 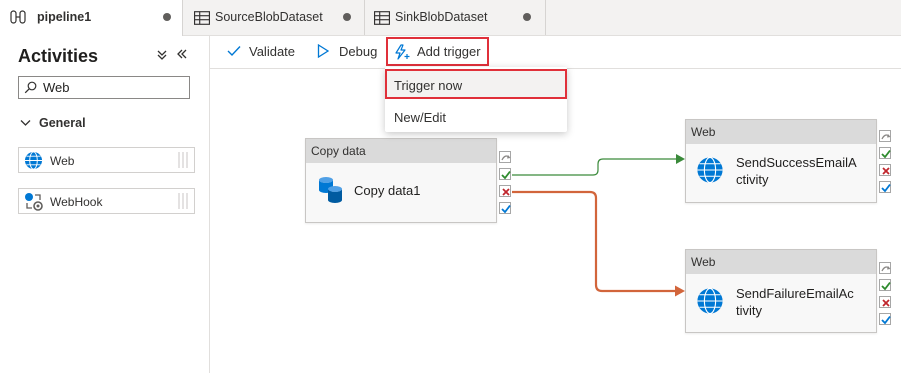 What do you see at coordinates (62, 161) in the screenshot?
I see `activity-item-label: Web` at bounding box center [62, 161].